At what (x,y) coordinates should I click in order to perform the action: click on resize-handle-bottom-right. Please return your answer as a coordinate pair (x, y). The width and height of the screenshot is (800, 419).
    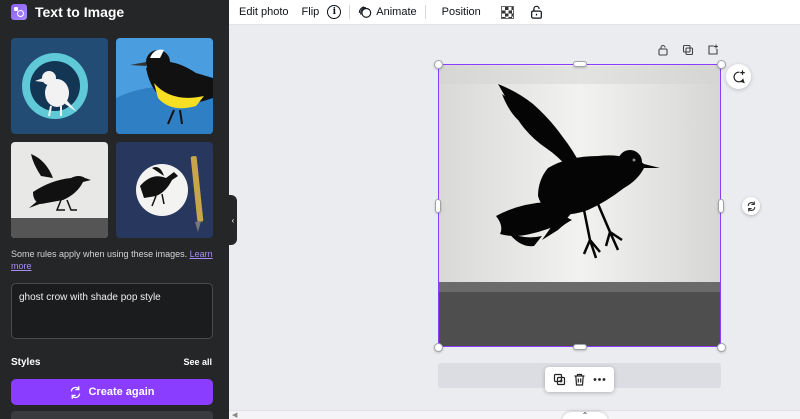
    Looking at the image, I should click on (721, 347).